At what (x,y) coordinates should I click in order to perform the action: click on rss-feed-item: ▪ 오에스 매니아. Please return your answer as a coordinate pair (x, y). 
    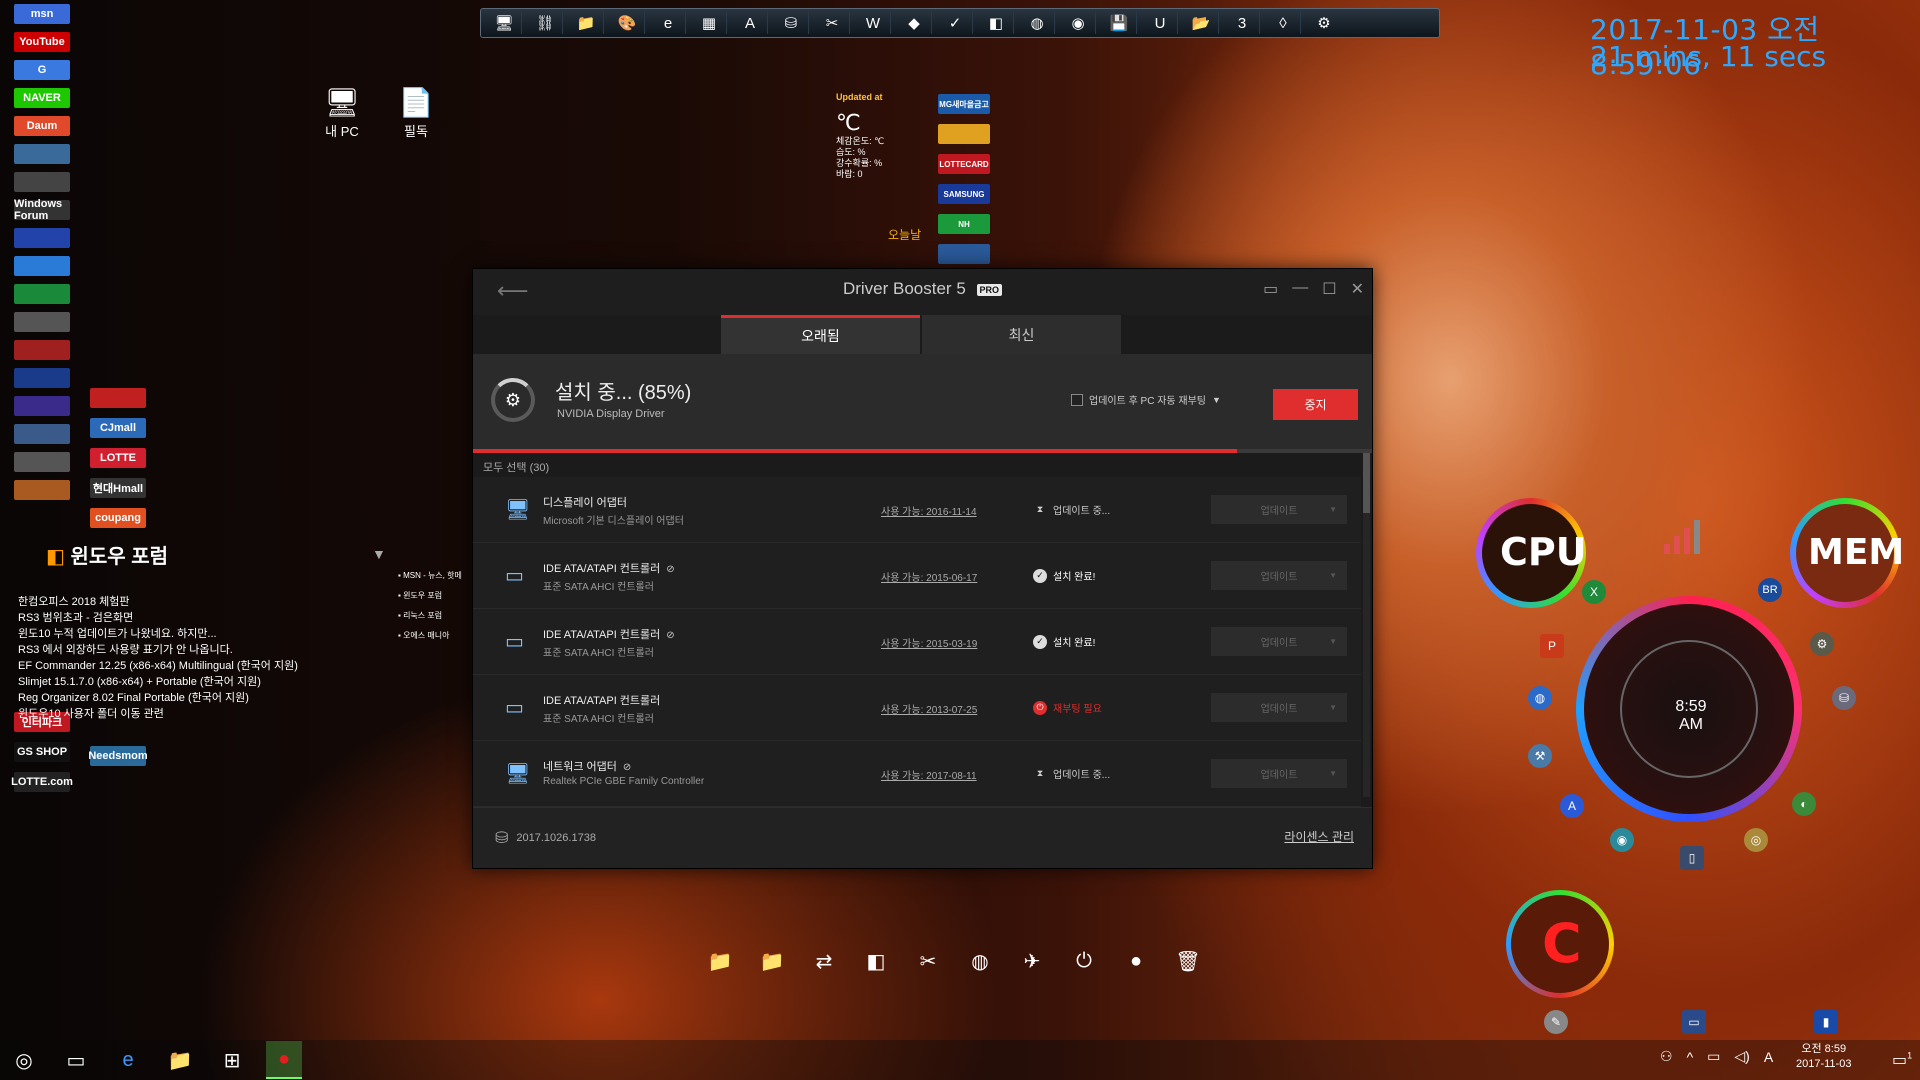
    Looking at the image, I should click on (430, 636).